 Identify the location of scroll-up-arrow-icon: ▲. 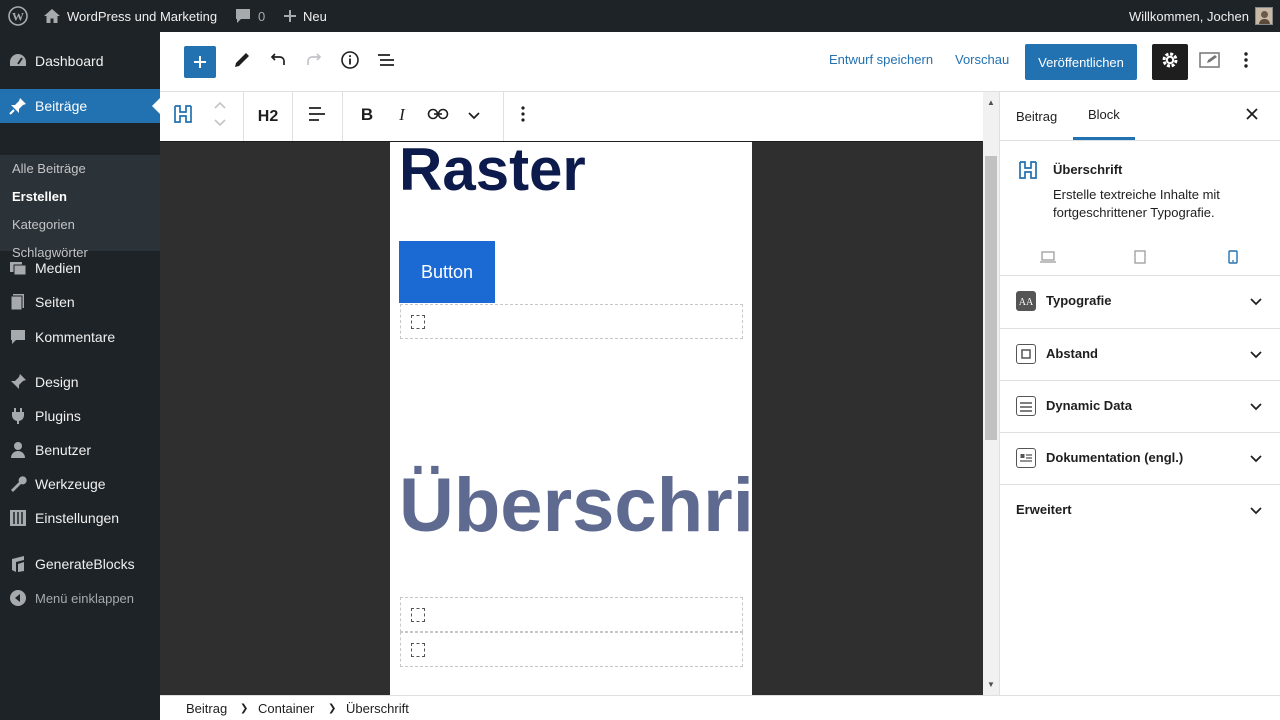
(991, 102).